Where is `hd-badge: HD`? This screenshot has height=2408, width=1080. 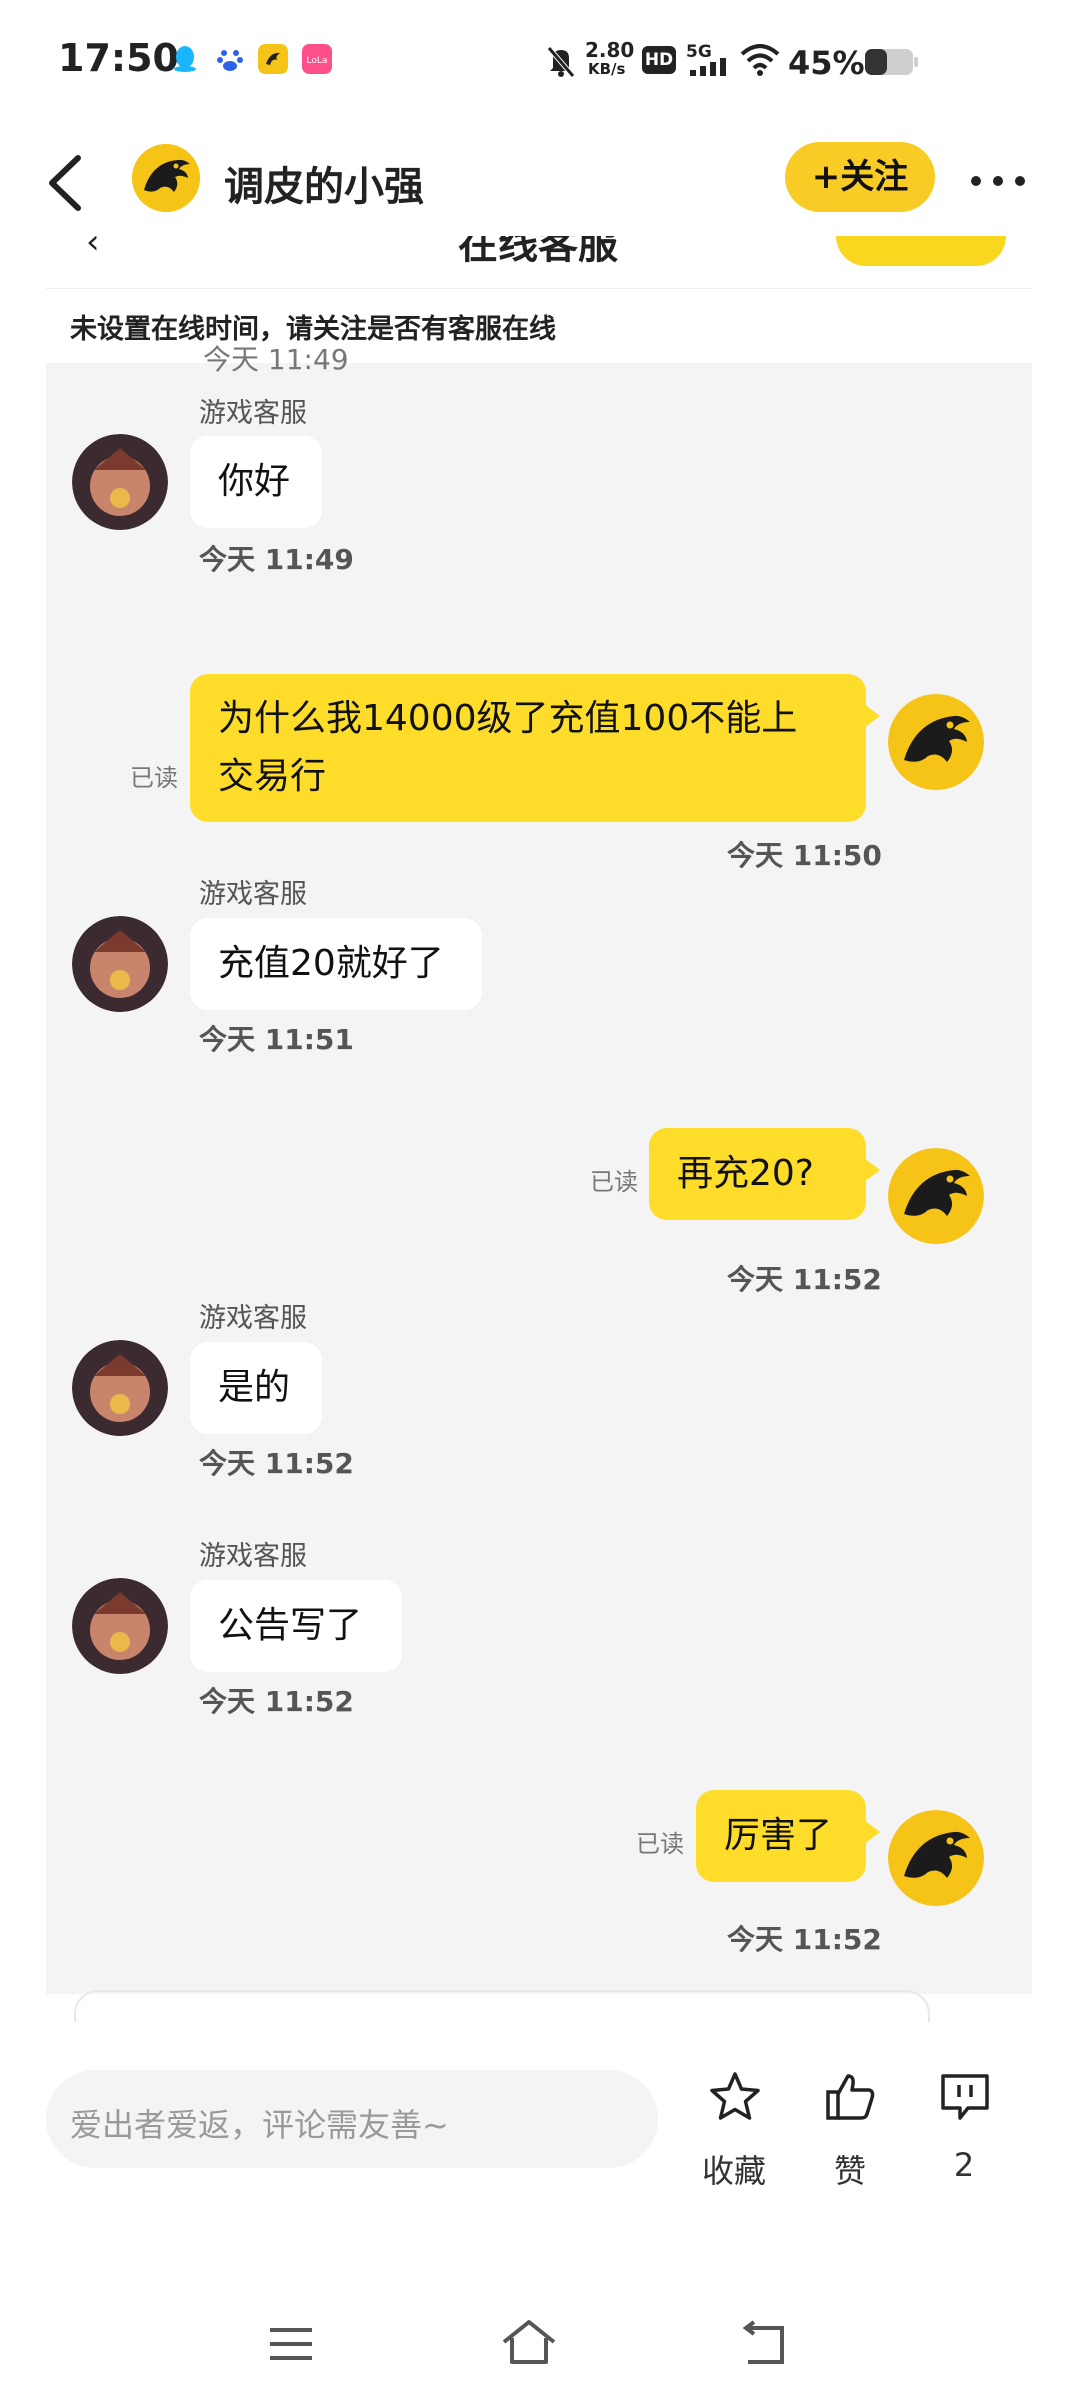
hd-badge: HD is located at coordinates (659, 60).